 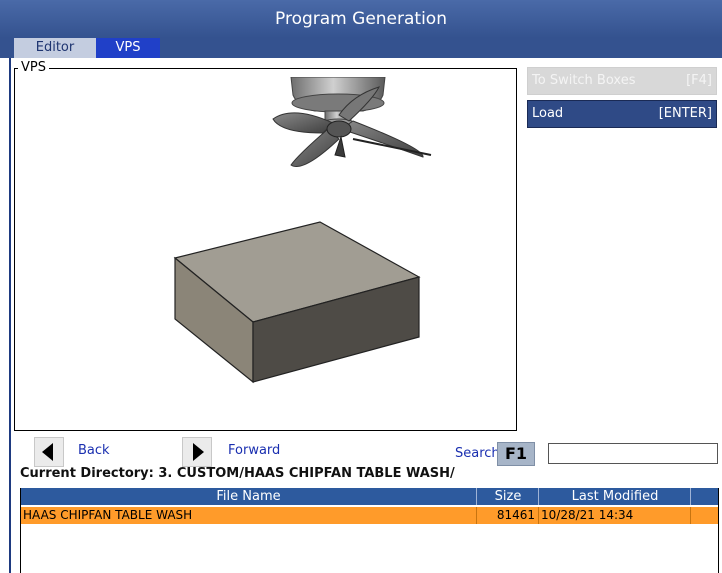 I want to click on window-title: Program Generation, so click(x=361, y=19).